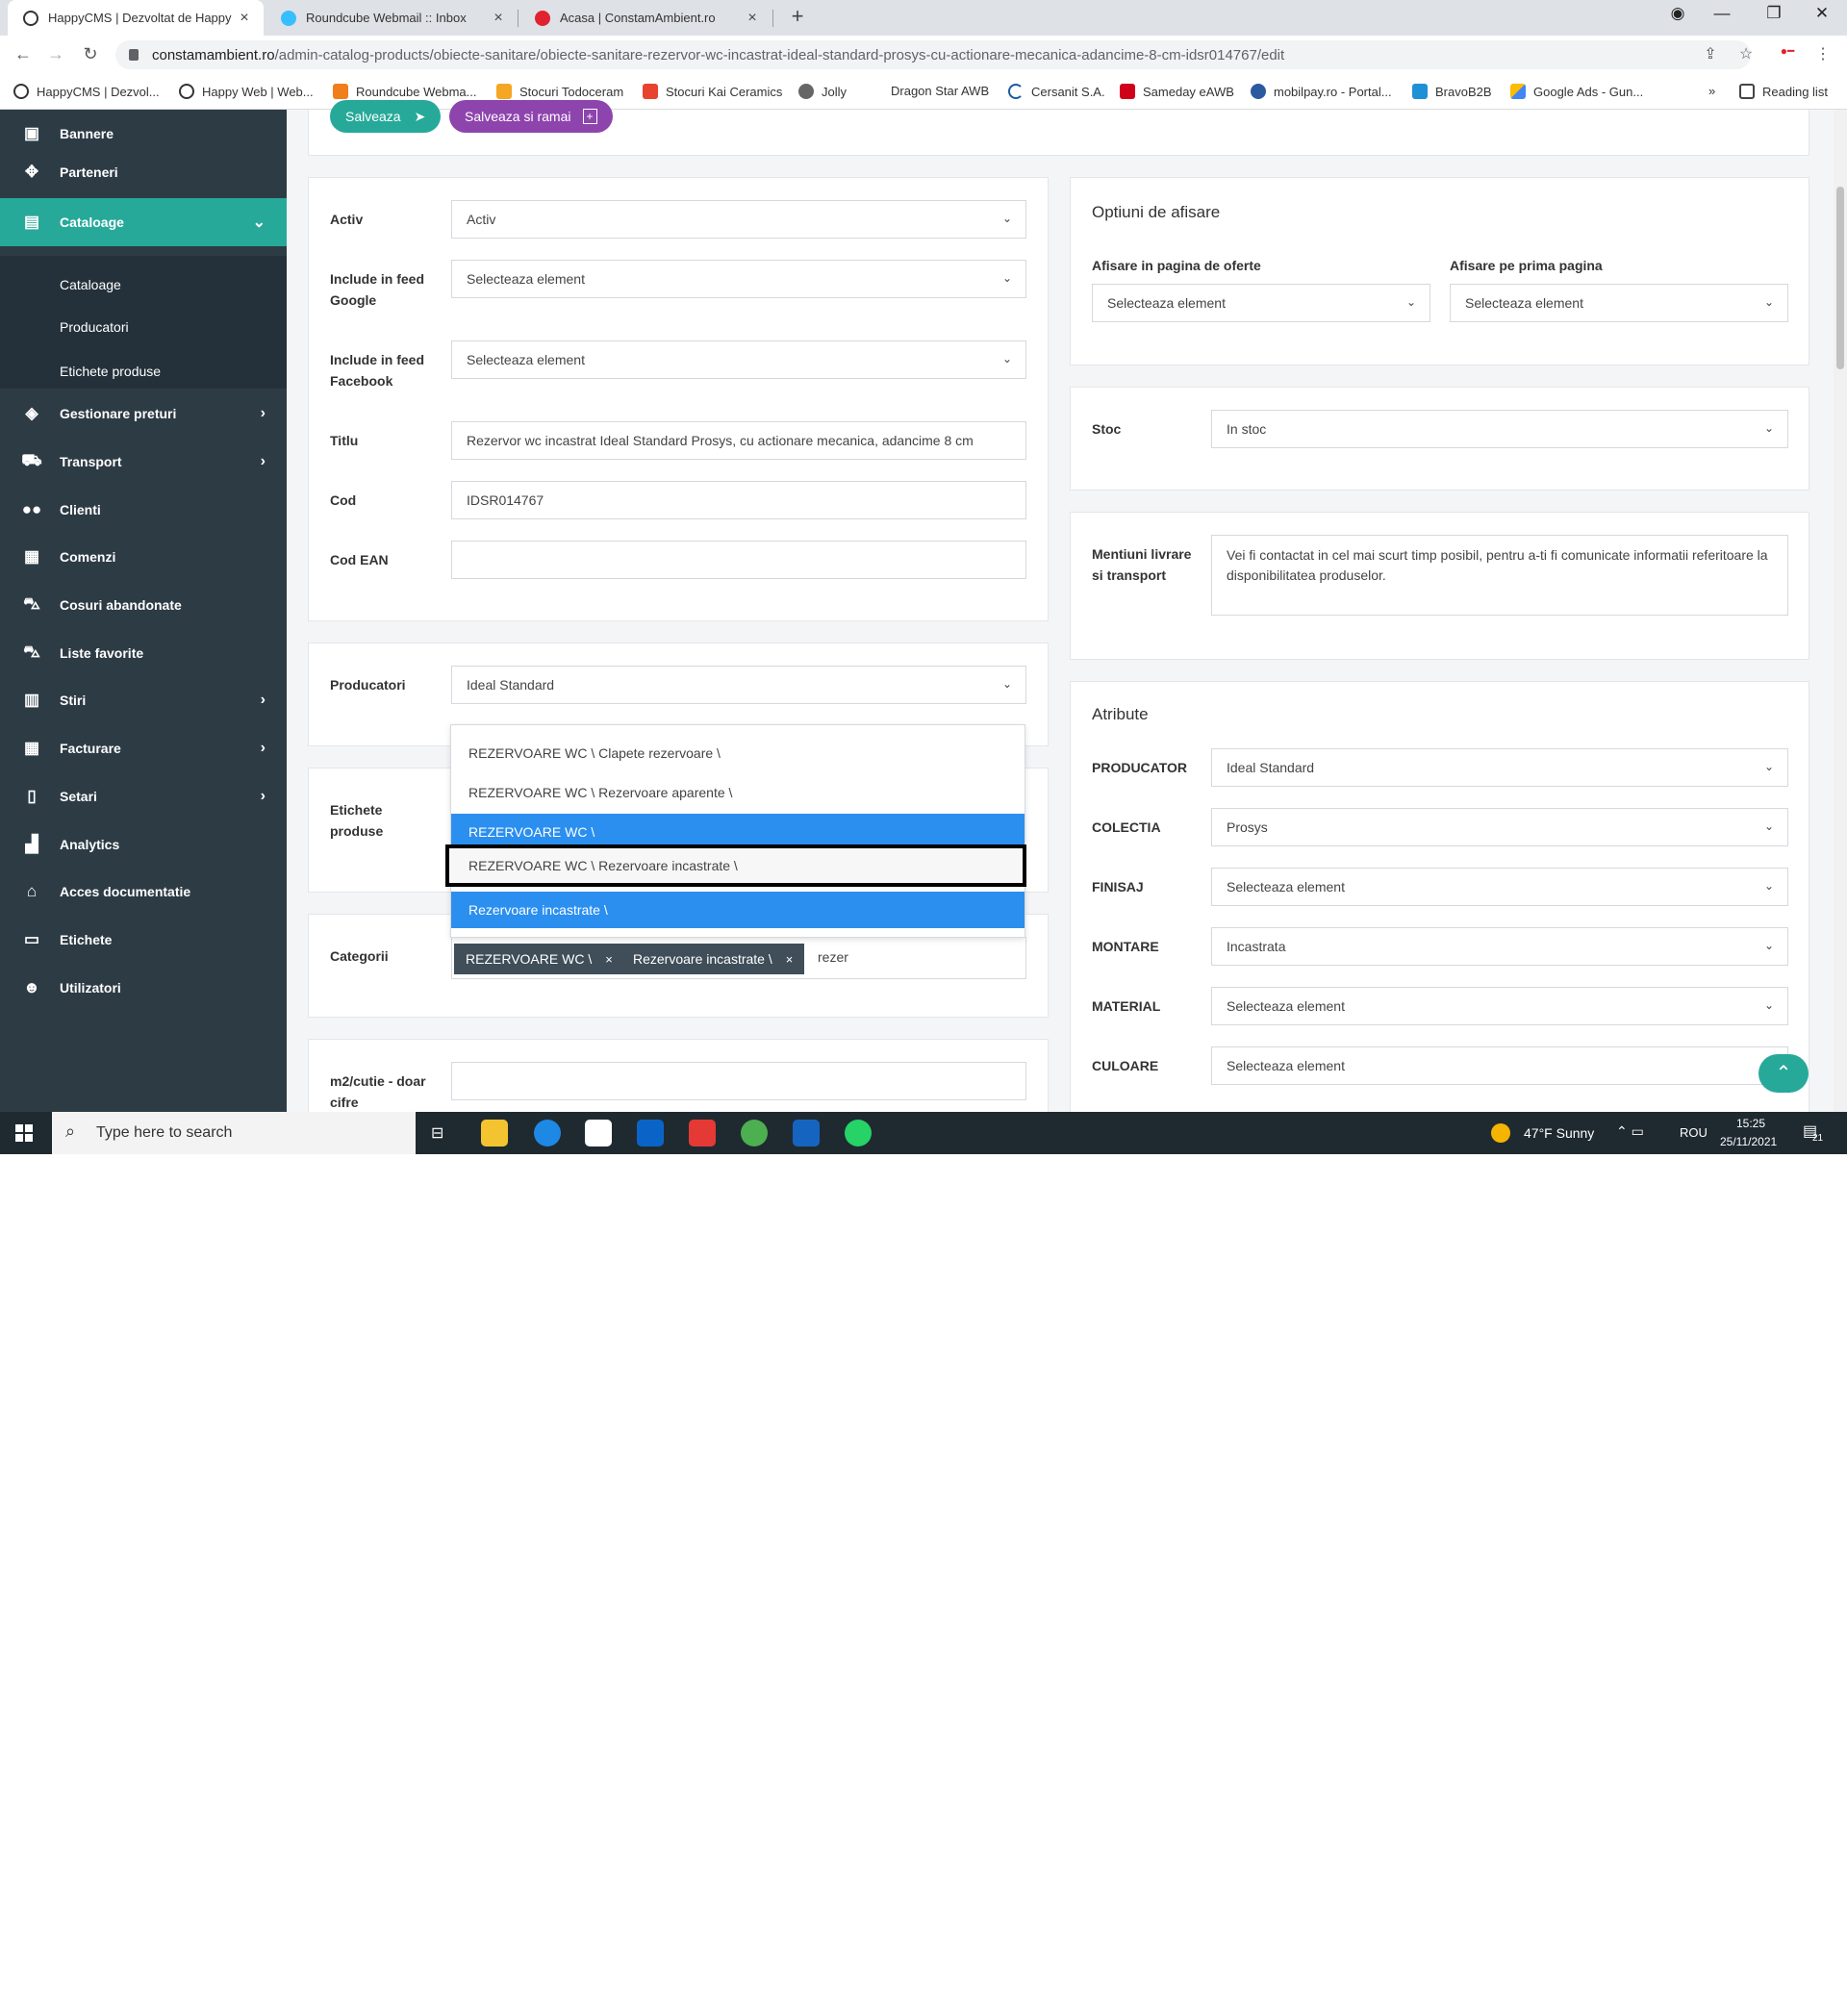 This screenshot has width=1847, height=2016. What do you see at coordinates (377, 289) in the screenshot?
I see `google-feed-label: Include in feed Google` at bounding box center [377, 289].